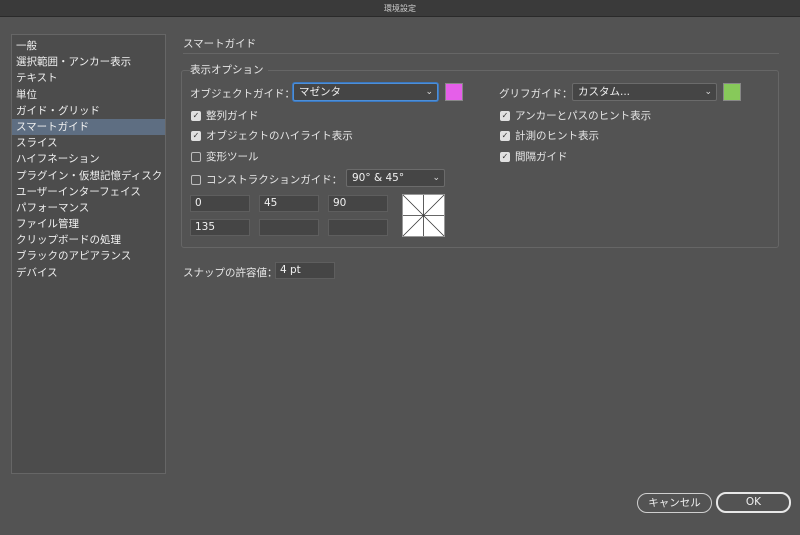 The width and height of the screenshot is (800, 535). I want to click on spacing-guides-checkbox: ✓ 間隔ガイド, so click(534, 156).